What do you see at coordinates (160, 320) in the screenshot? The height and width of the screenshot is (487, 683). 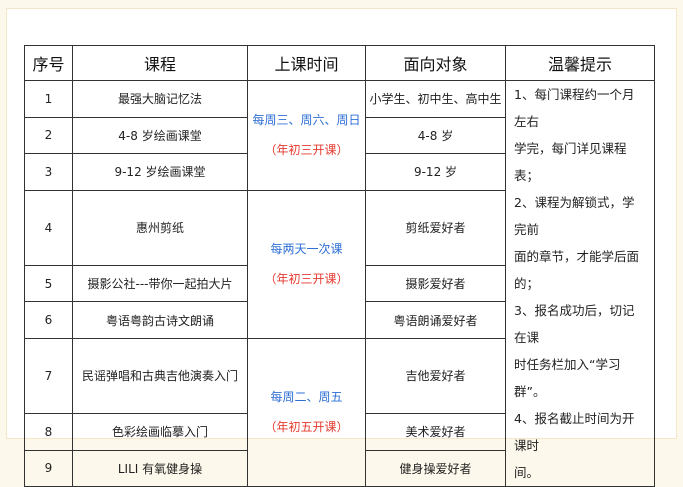 I see `course-name: 粤语粤韵古诗文朗诵` at bounding box center [160, 320].